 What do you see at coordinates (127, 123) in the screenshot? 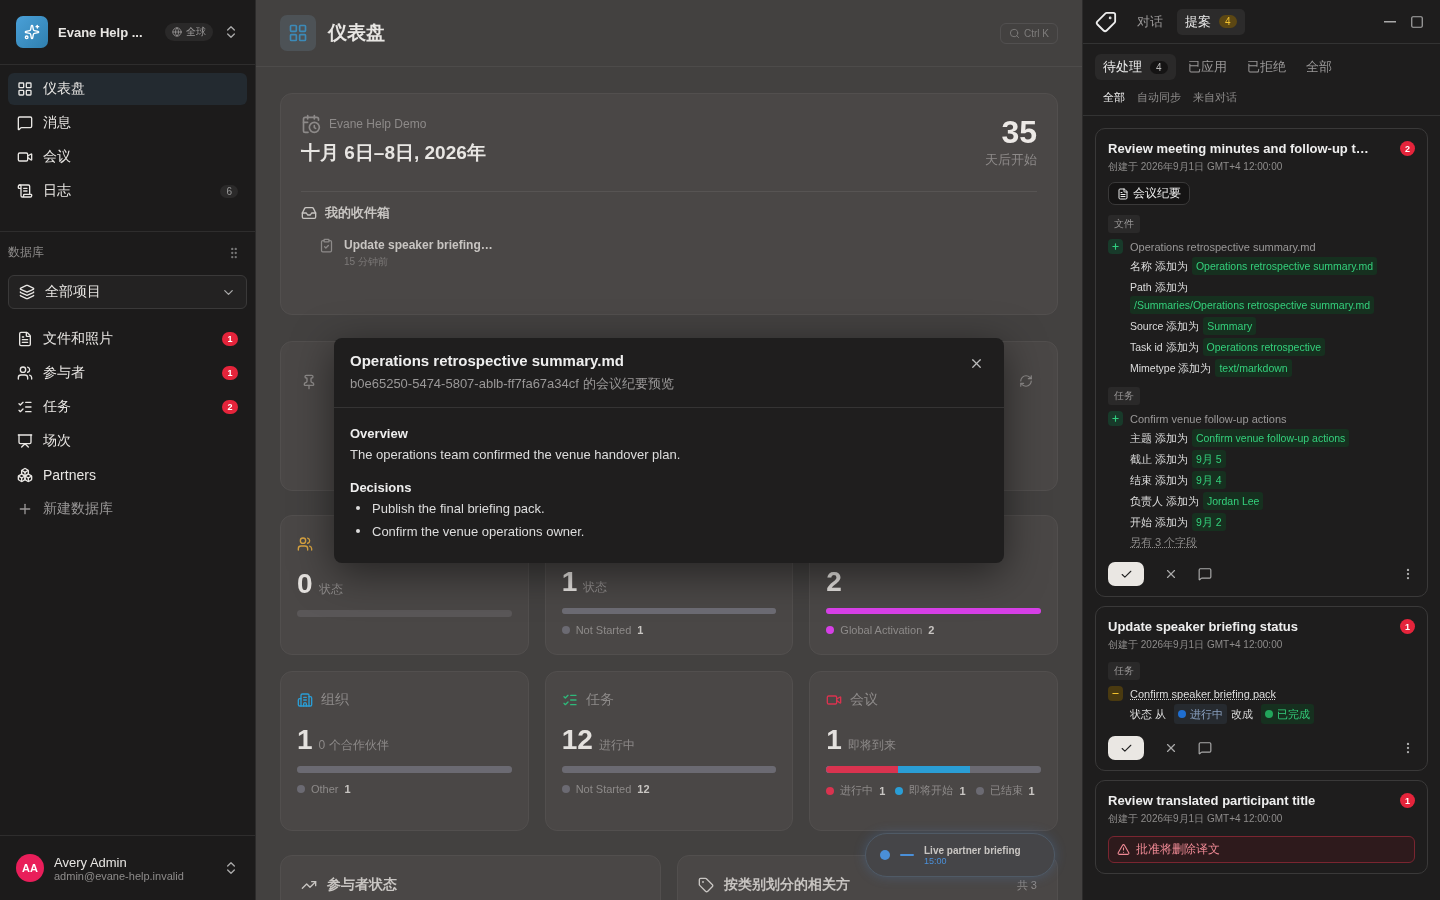
I see `nav-item: 消息` at bounding box center [127, 123].